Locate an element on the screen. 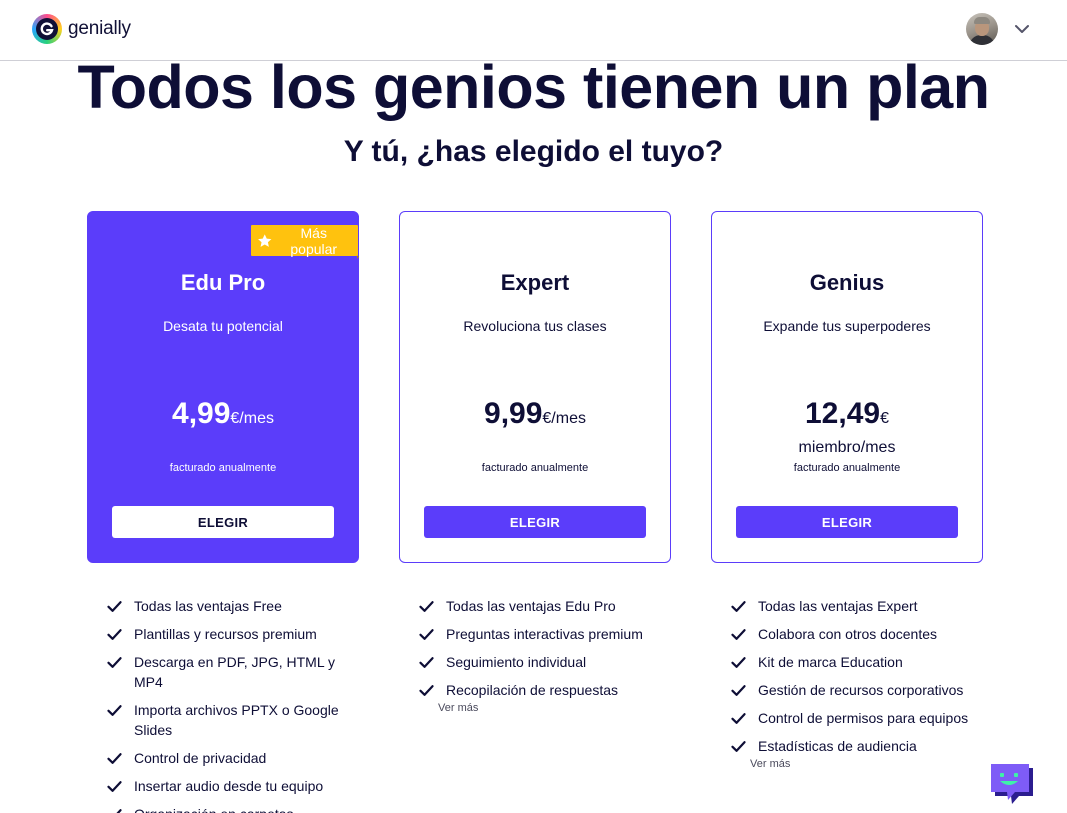  plan-name: Expert is located at coordinates (535, 282).